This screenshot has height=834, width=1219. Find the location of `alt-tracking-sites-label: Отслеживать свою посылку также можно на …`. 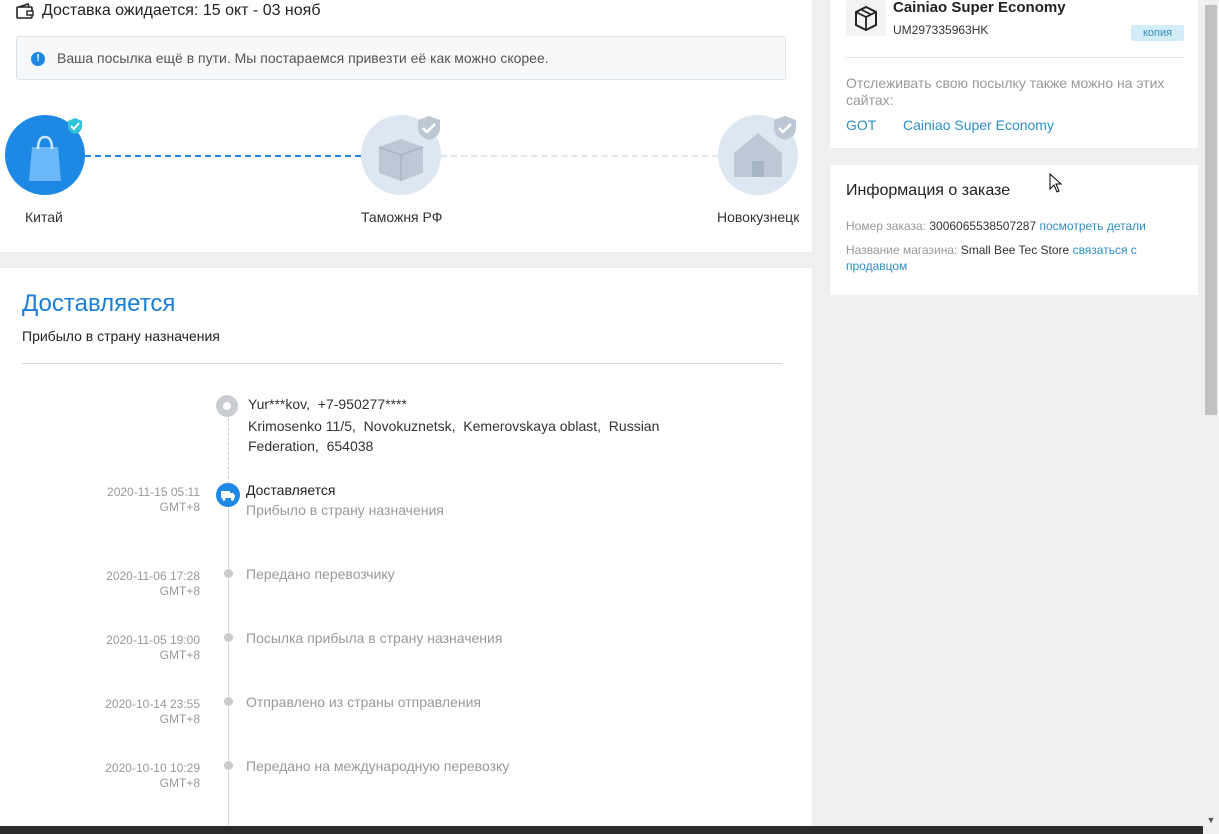

alt-tracking-sites-label: Отслеживать свою посылку также можно на … is located at coordinates (1005, 91).